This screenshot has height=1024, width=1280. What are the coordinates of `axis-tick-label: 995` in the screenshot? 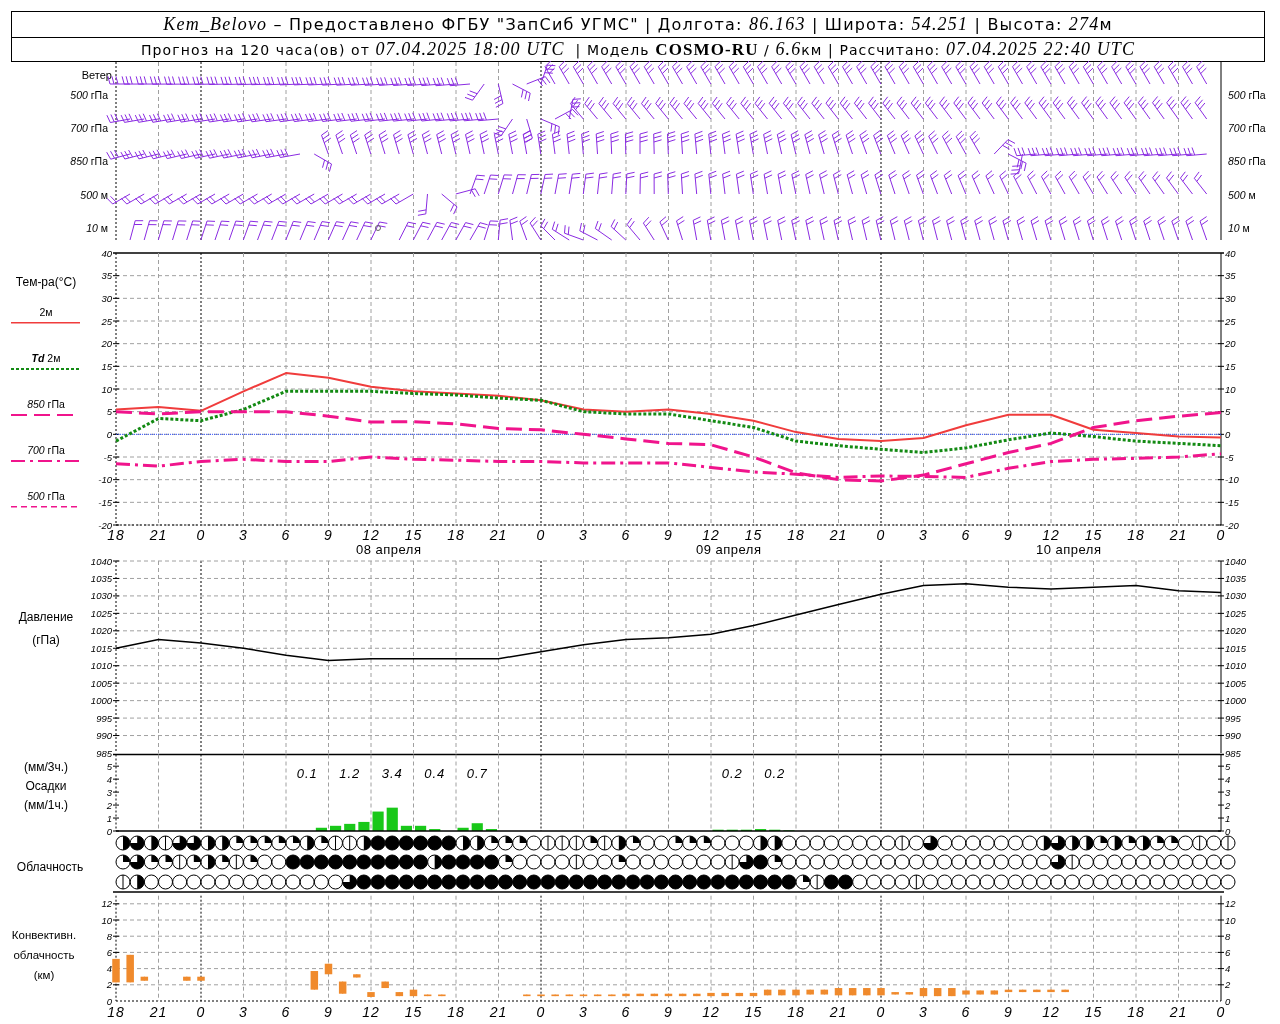 It's located at (1233, 718).